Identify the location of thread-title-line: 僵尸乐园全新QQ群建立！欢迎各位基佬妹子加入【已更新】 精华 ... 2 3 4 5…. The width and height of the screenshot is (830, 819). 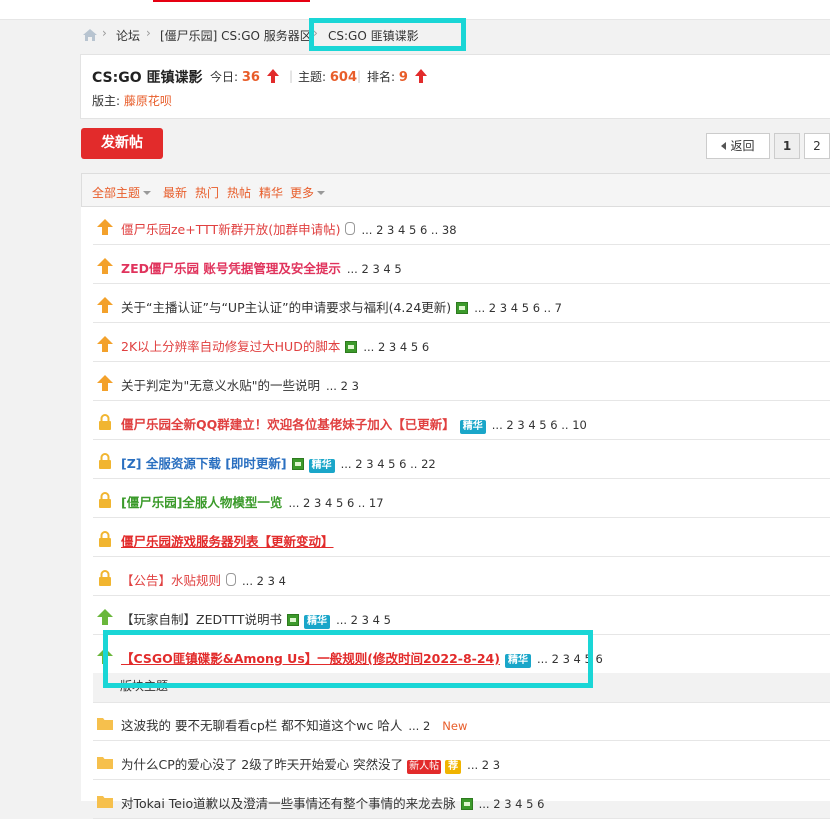
(354, 424).